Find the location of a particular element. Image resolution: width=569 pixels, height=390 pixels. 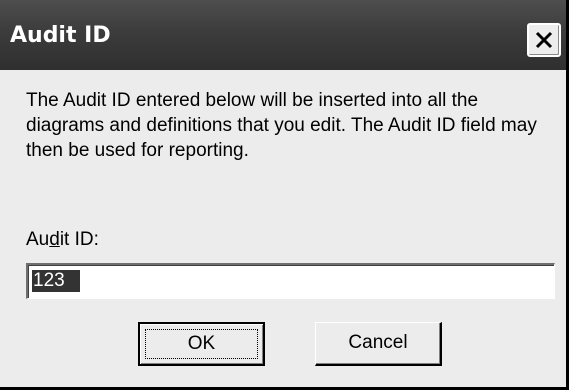

ok-button-label: OK is located at coordinates (201, 343).